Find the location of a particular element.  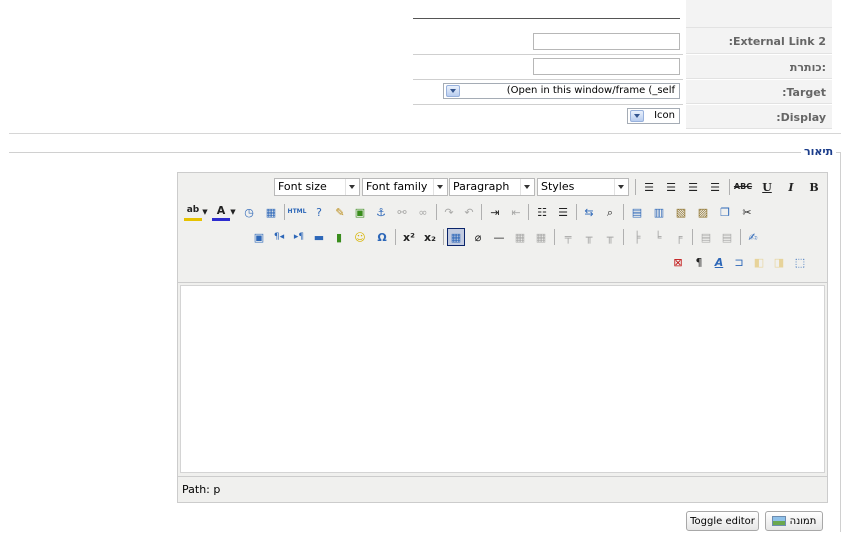

align-right-icon: ☰ is located at coordinates (671, 187).